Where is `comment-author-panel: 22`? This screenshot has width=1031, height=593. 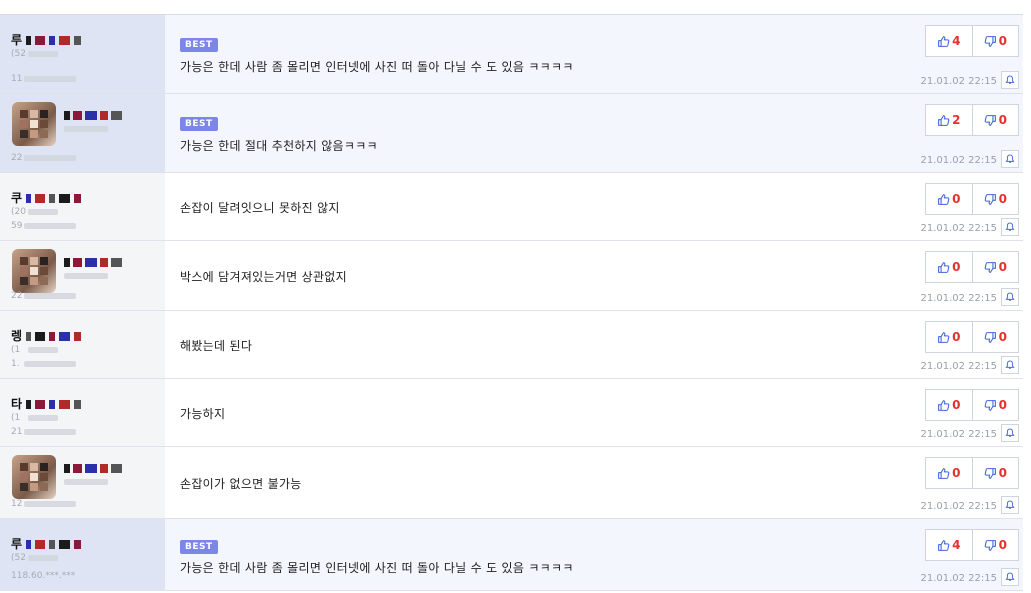 comment-author-panel: 22 is located at coordinates (82, 133).